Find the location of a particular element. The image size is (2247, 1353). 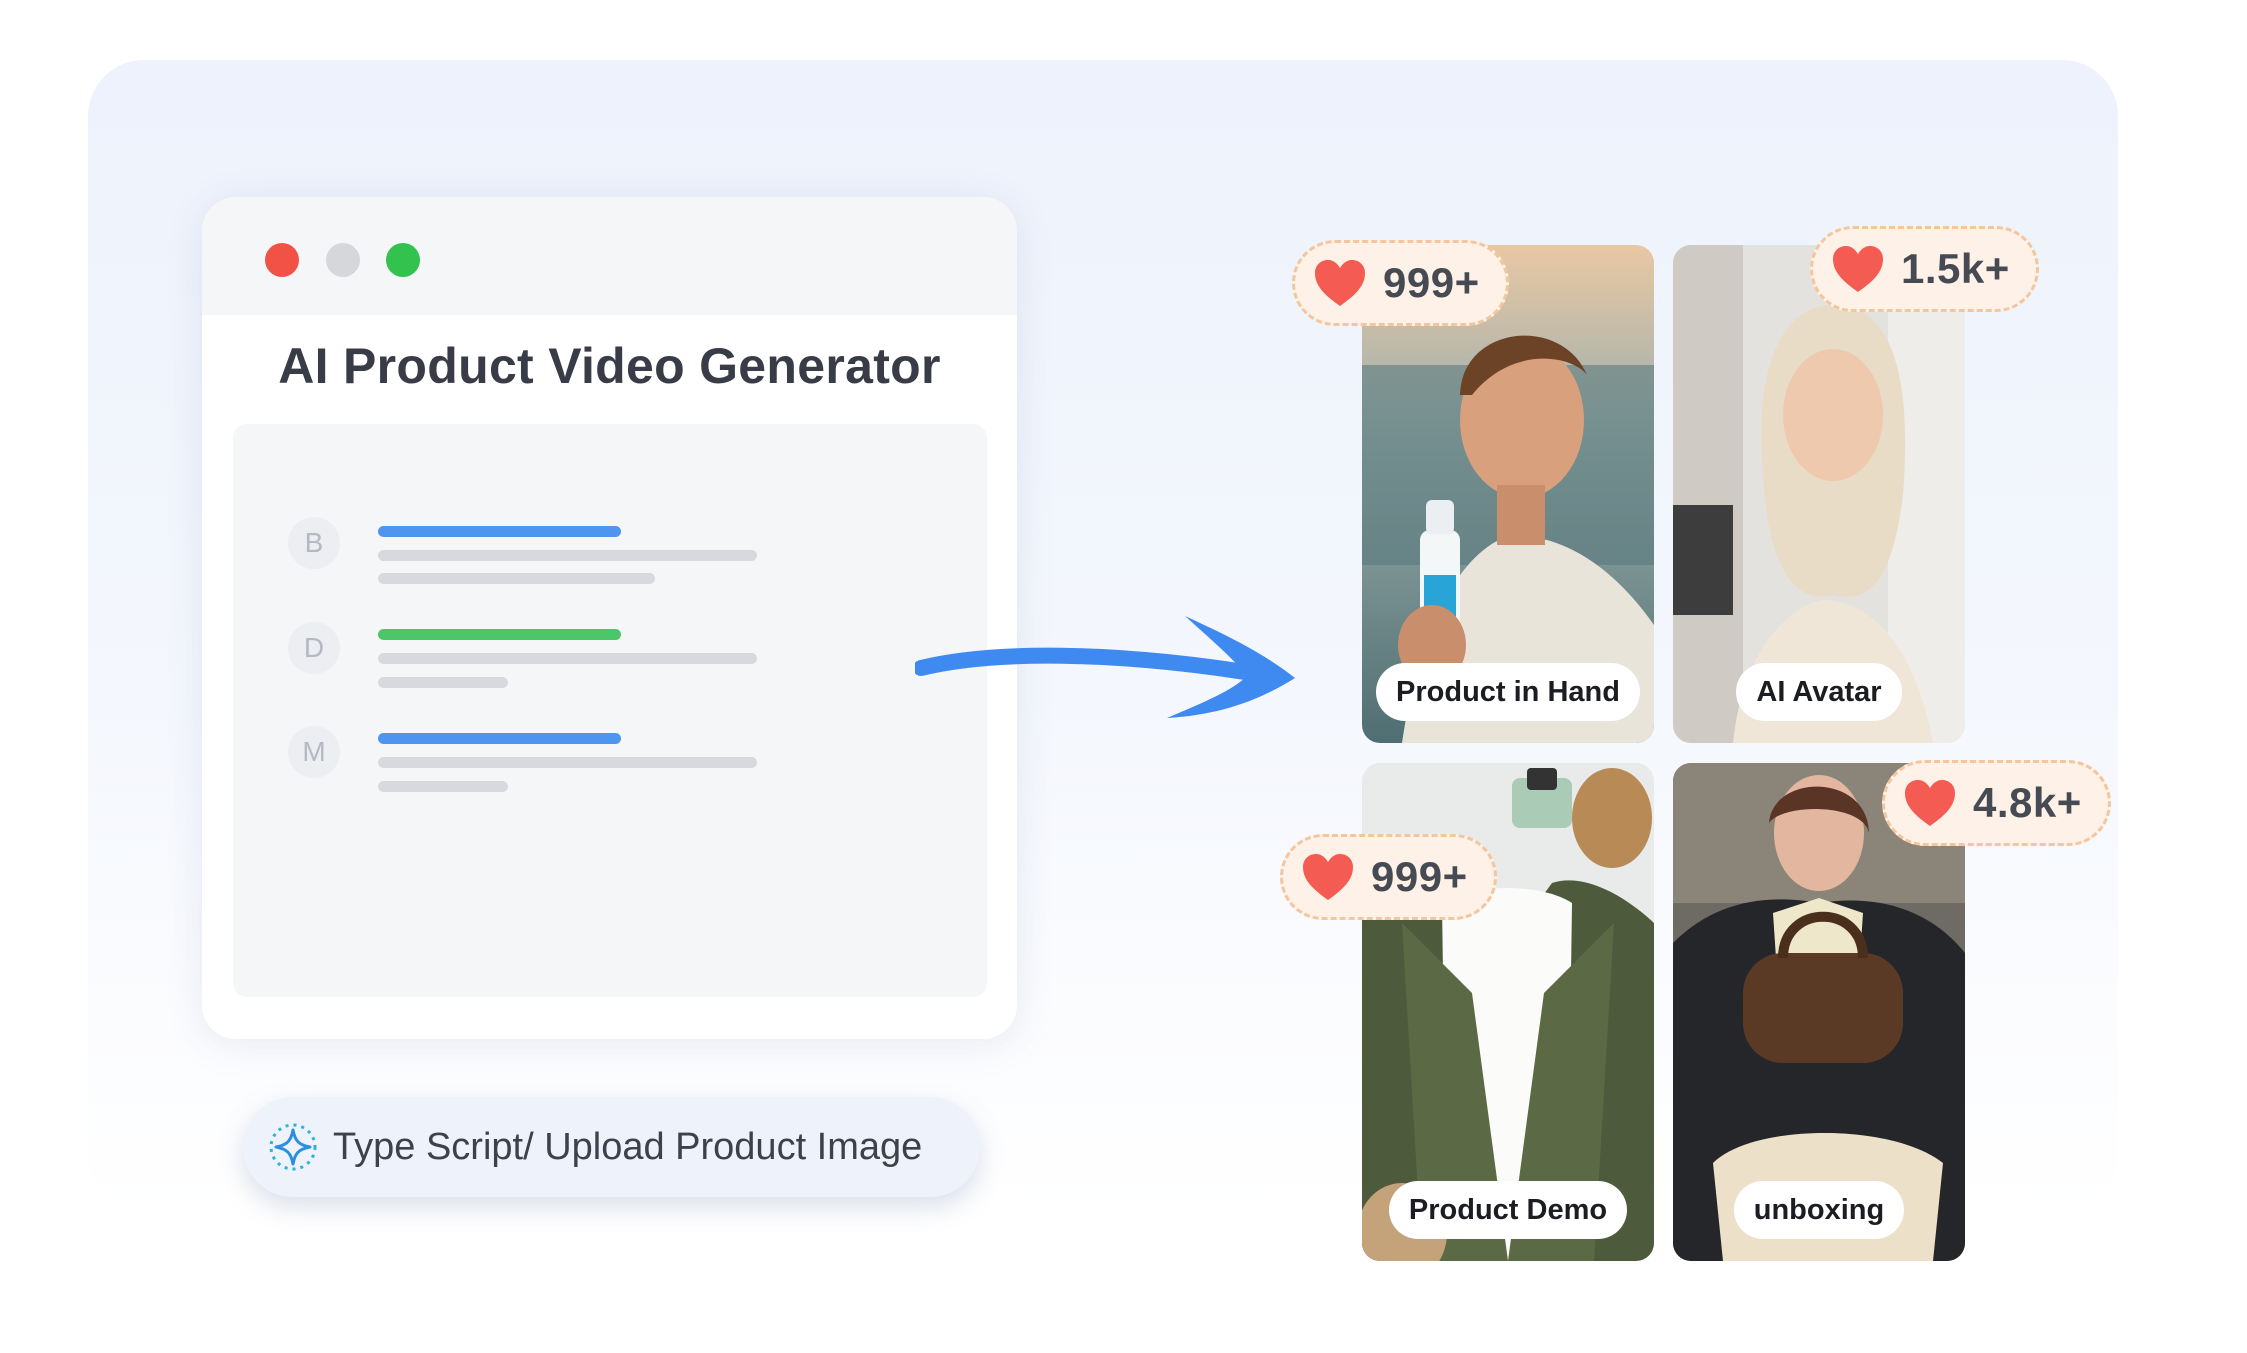

tile-label: unboxing is located at coordinates (1819, 1210).